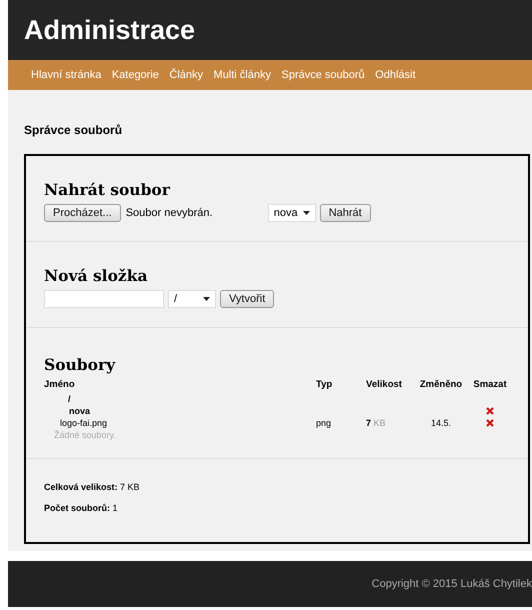 The width and height of the screenshot is (532, 610). I want to click on table-cell-text: 14.5., so click(441, 423).